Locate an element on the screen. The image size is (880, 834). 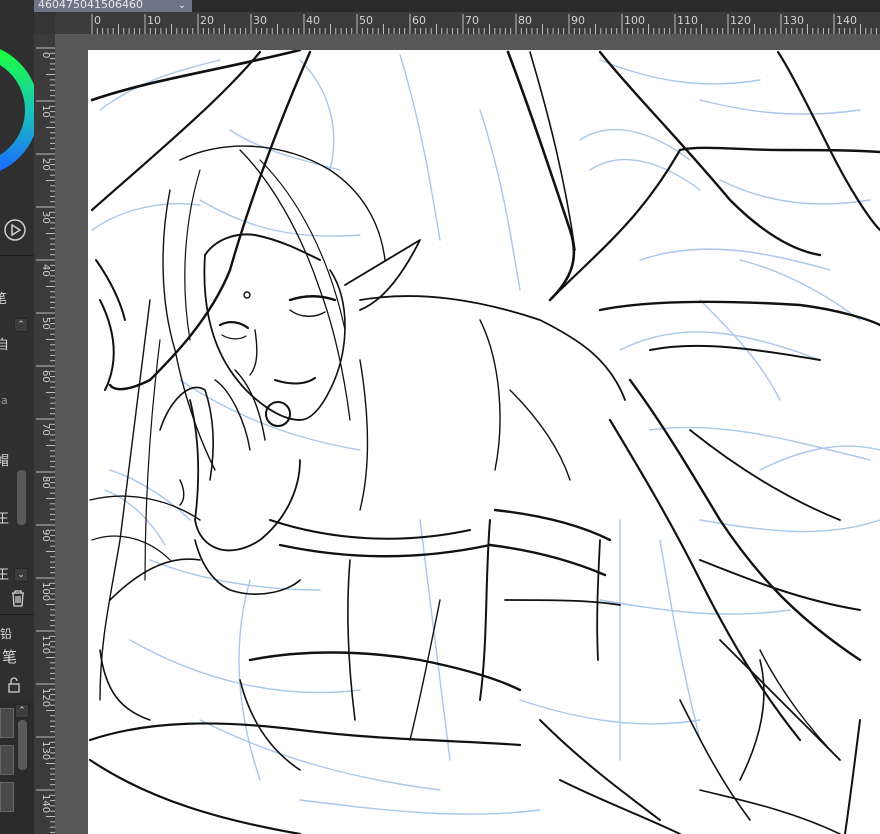
document-tab-bar: 460475041506460 ⌄ is located at coordinates (457, 6).